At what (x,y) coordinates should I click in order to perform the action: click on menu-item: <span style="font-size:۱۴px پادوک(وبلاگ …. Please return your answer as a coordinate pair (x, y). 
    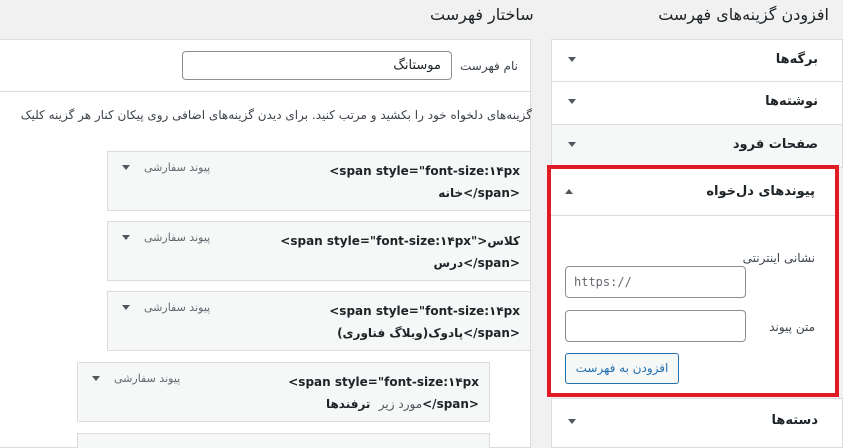
    Looking at the image, I should click on (319, 321).